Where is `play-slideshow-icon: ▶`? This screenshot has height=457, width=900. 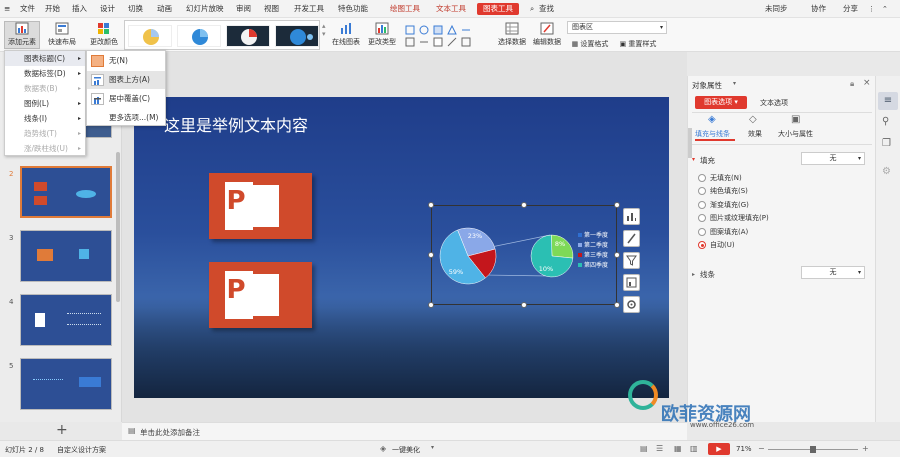
play-slideshow-icon: ▶ is located at coordinates (719, 449).